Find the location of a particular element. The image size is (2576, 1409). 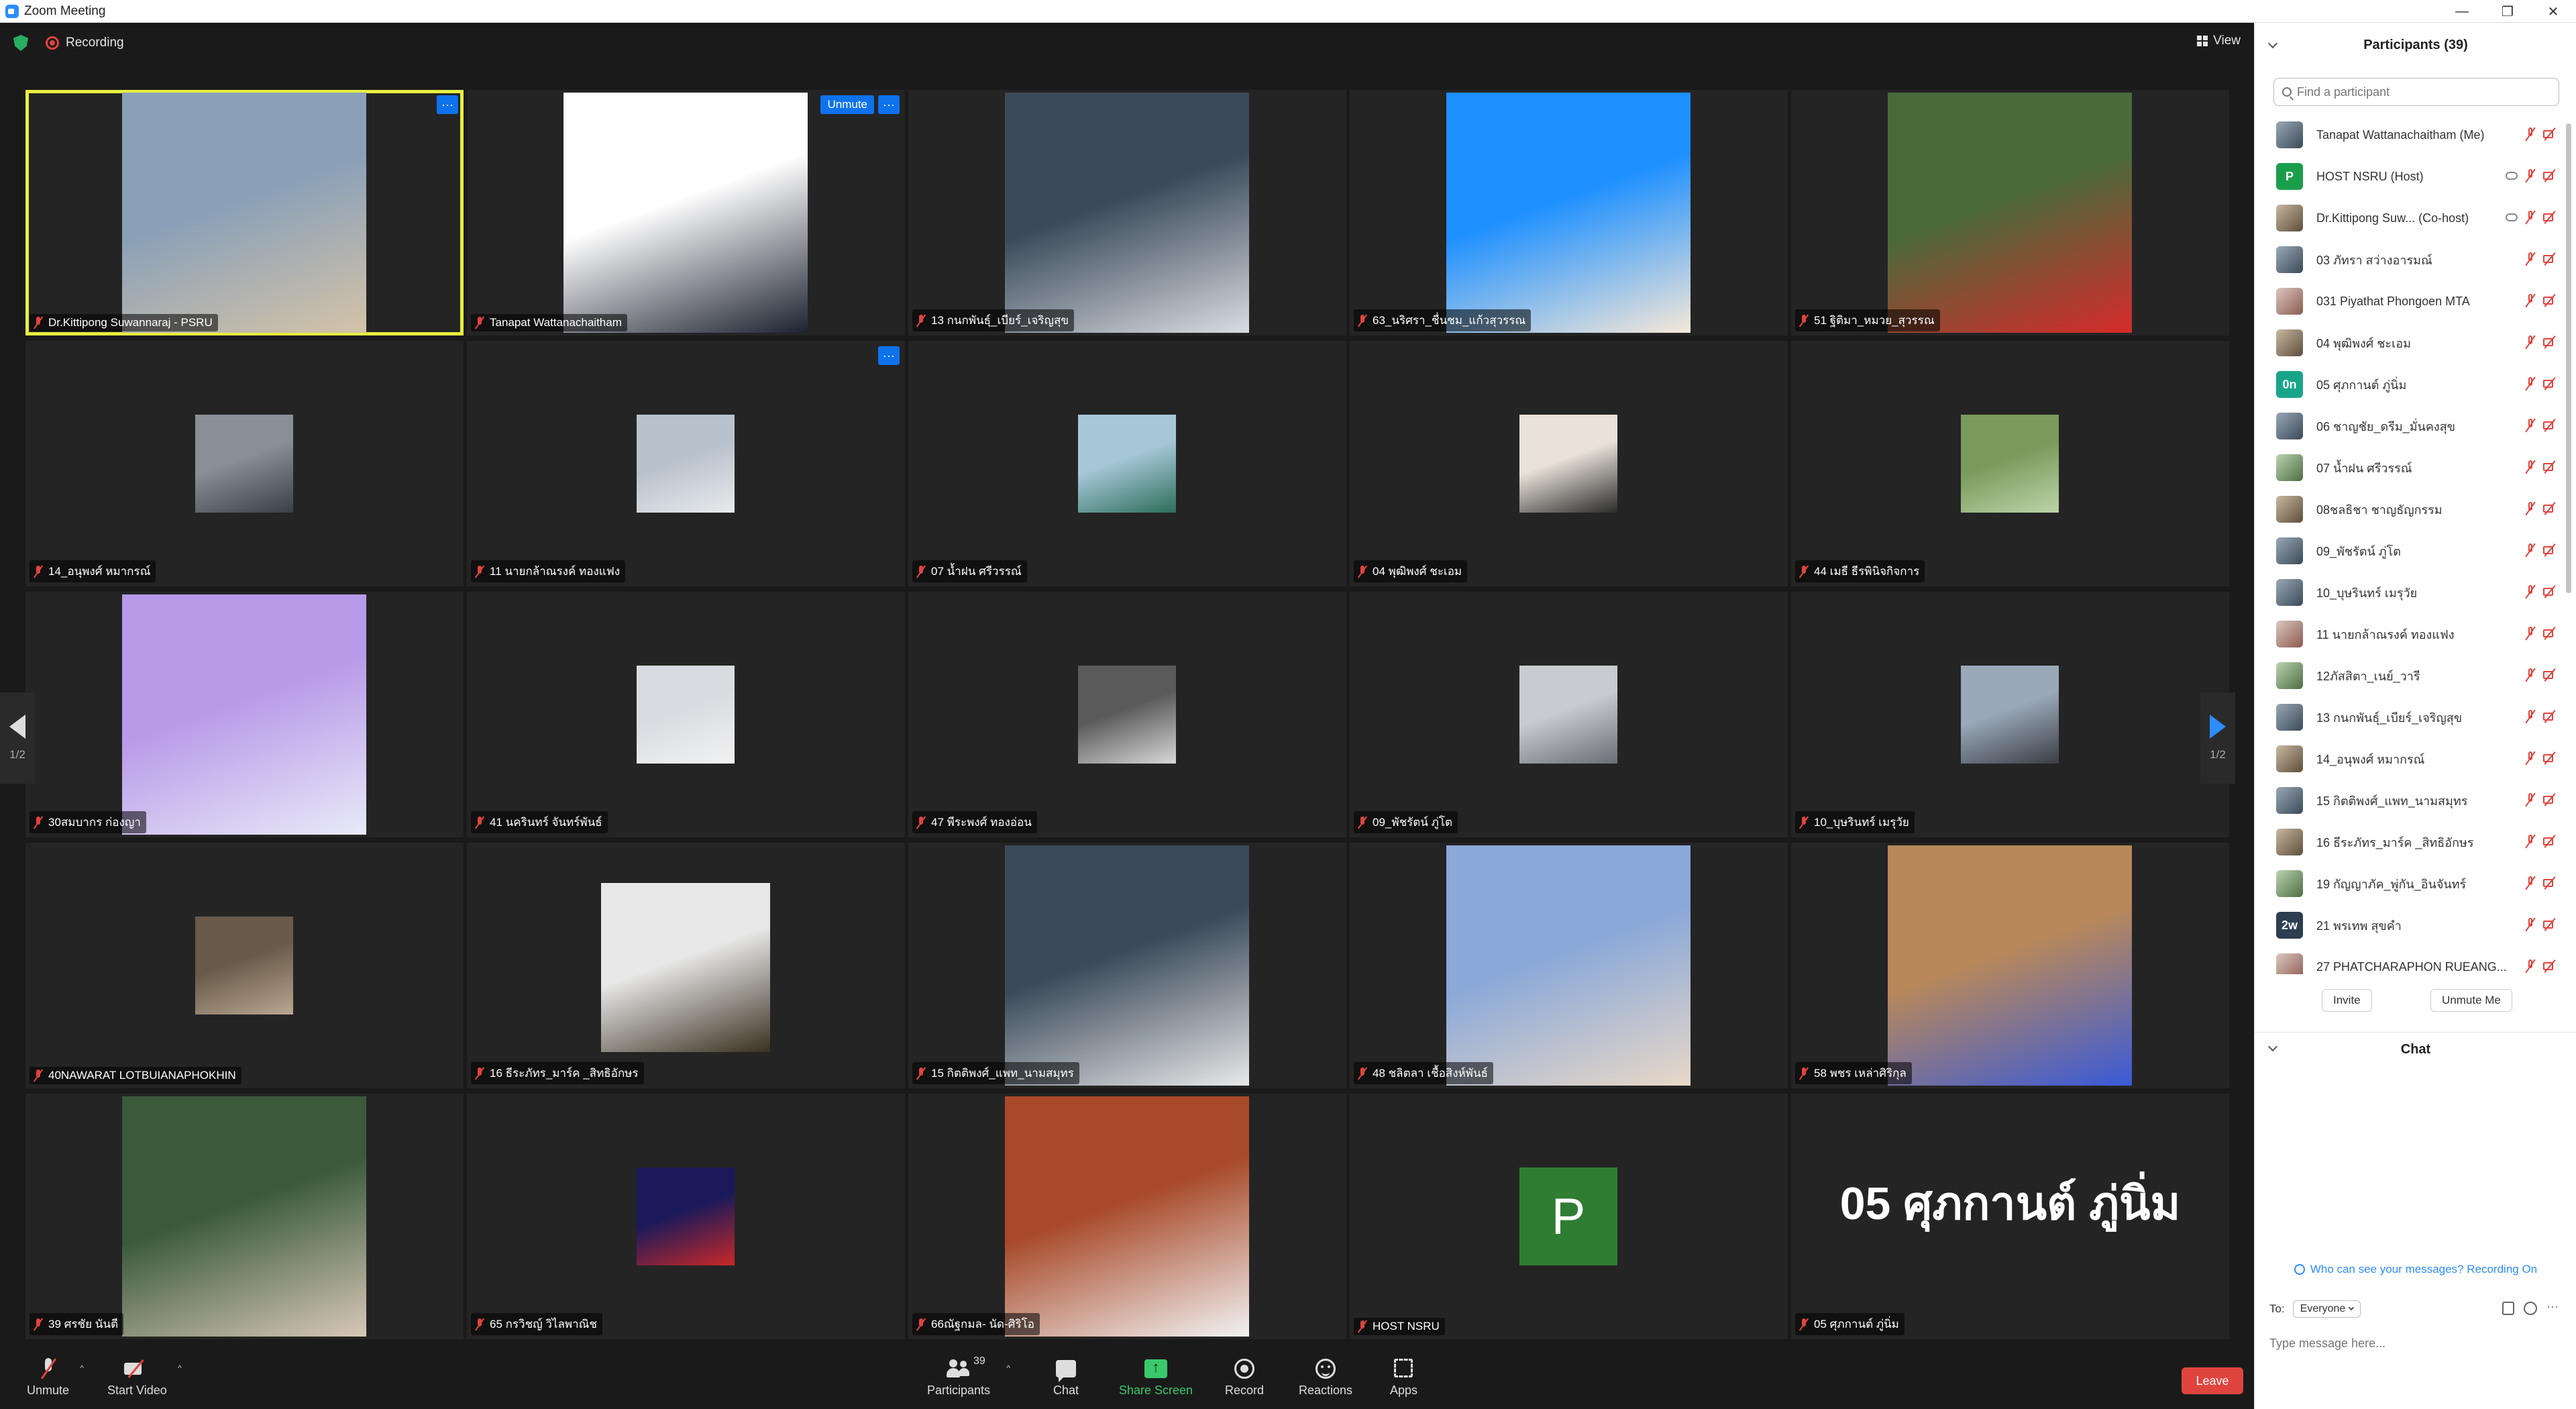

chat-recipient-select: Everyone is located at coordinates (2326, 1309).